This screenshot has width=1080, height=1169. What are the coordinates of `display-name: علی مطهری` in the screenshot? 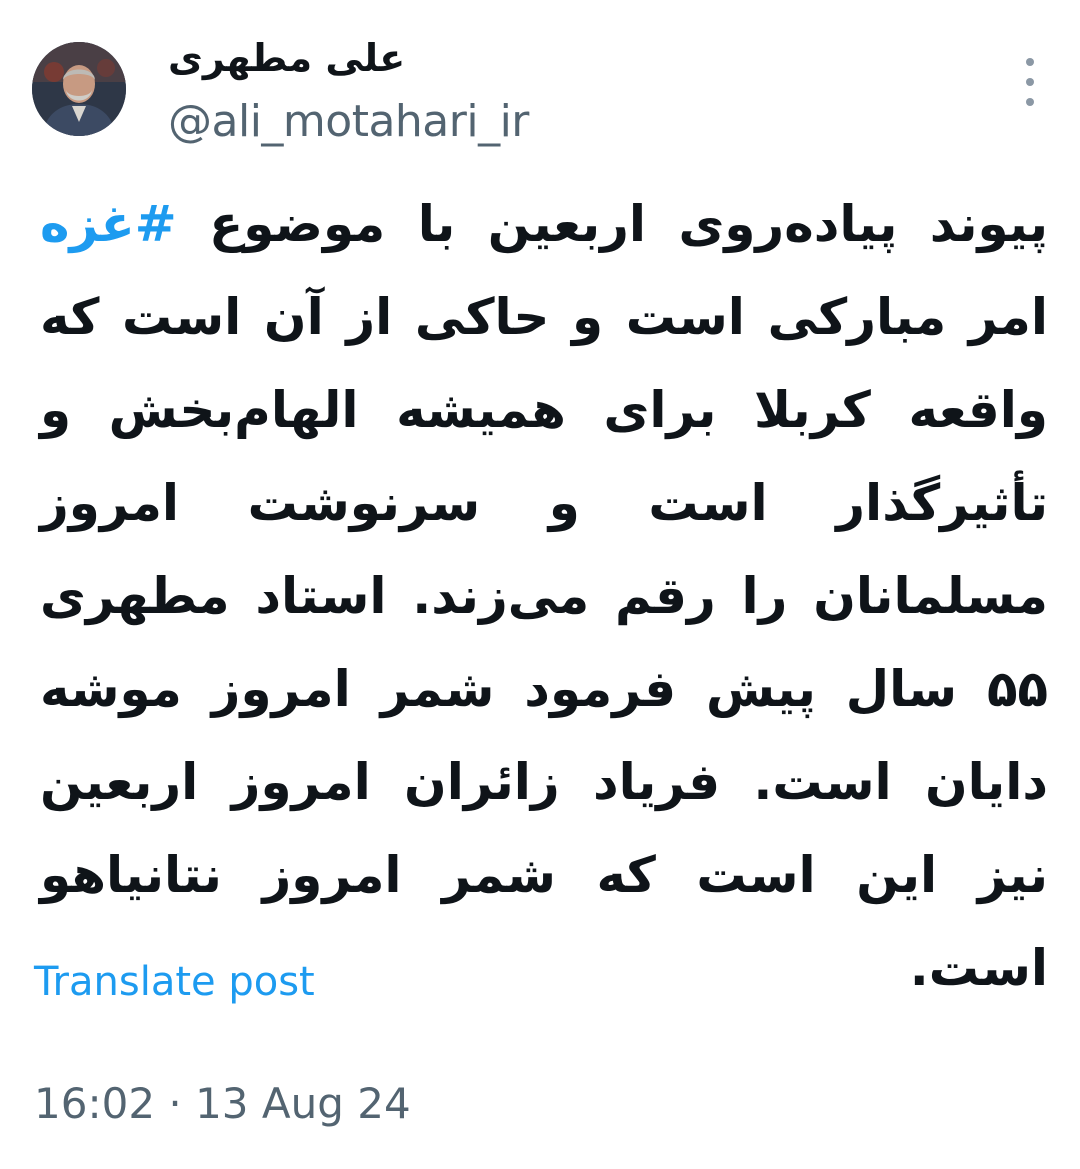 It's located at (286, 58).